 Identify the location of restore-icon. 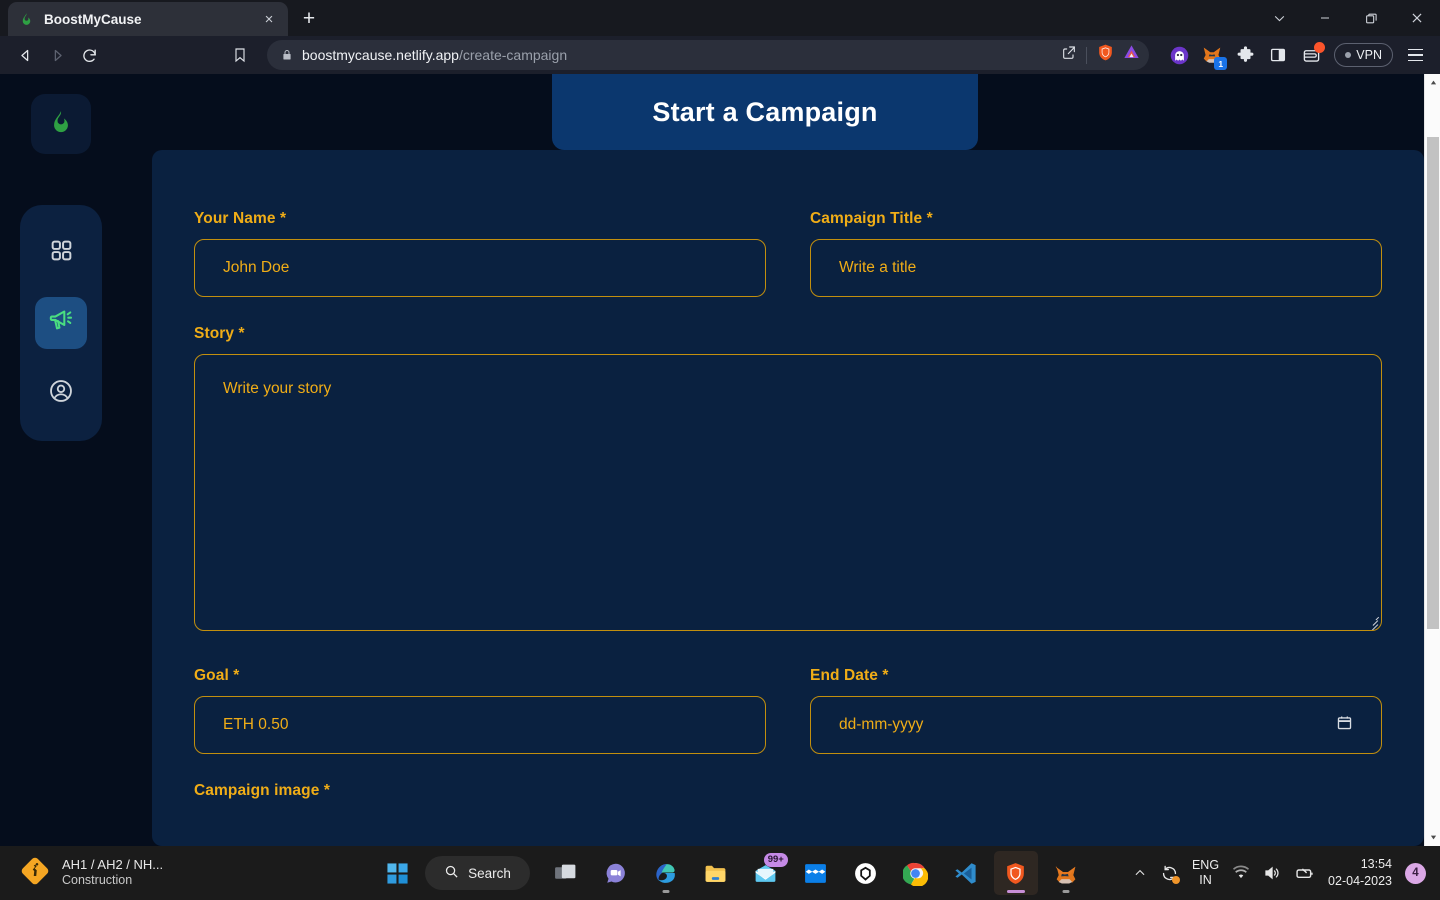
(1371, 18).